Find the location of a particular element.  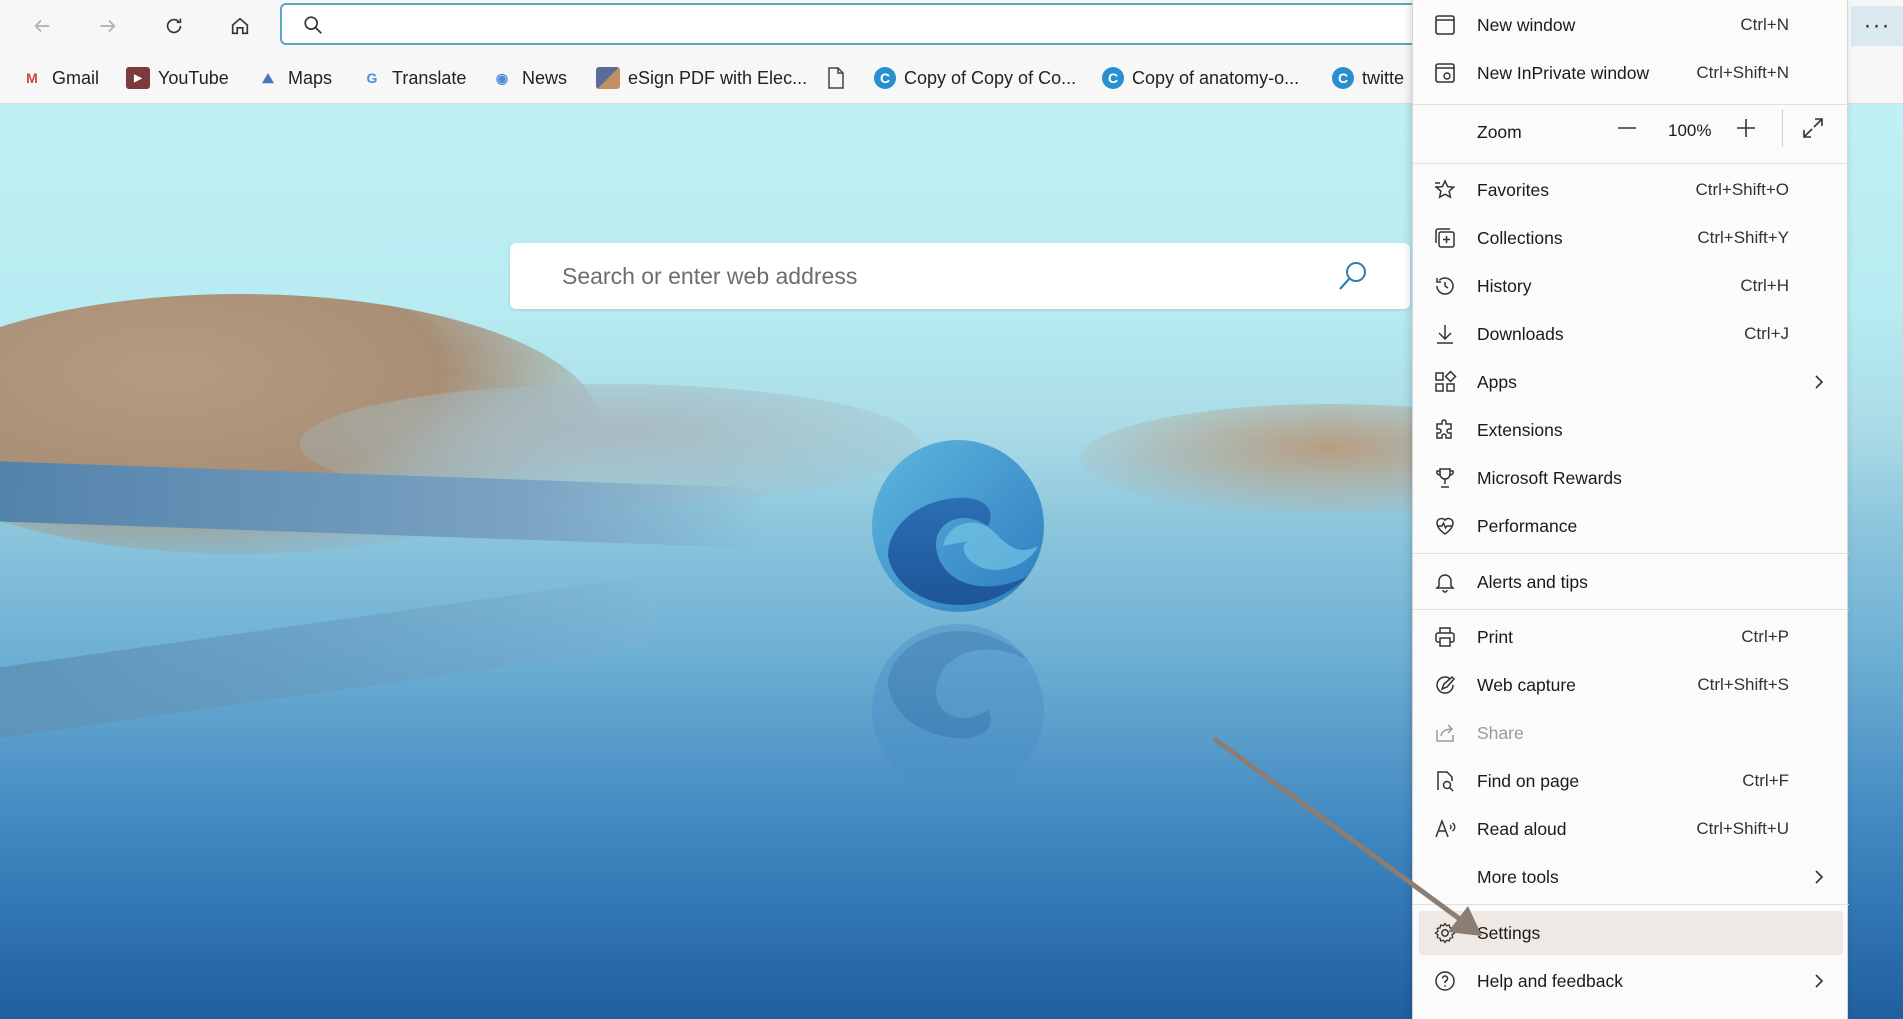

menu-item-label: History is located at coordinates (1504, 285).